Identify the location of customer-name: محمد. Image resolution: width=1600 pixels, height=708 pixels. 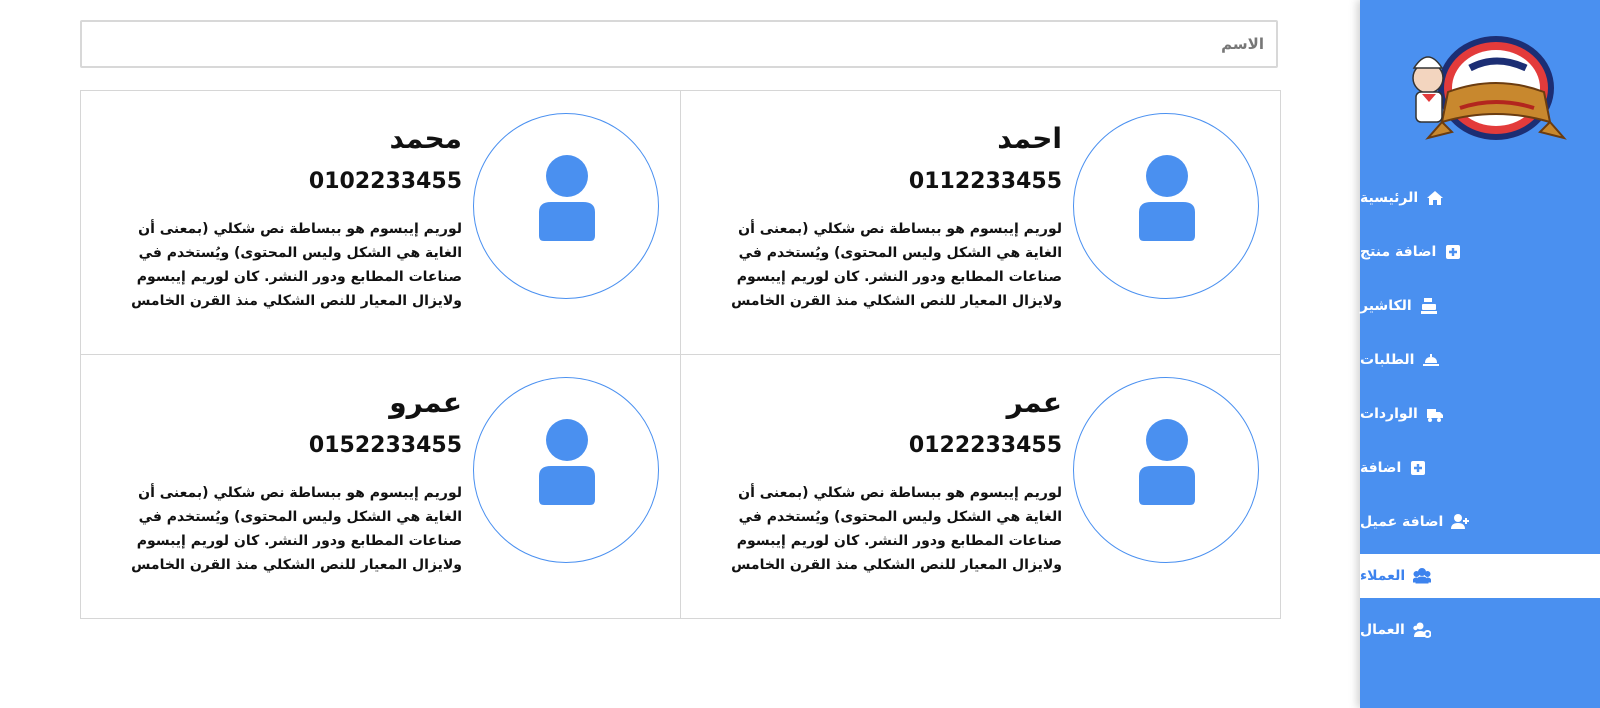
(425, 138).